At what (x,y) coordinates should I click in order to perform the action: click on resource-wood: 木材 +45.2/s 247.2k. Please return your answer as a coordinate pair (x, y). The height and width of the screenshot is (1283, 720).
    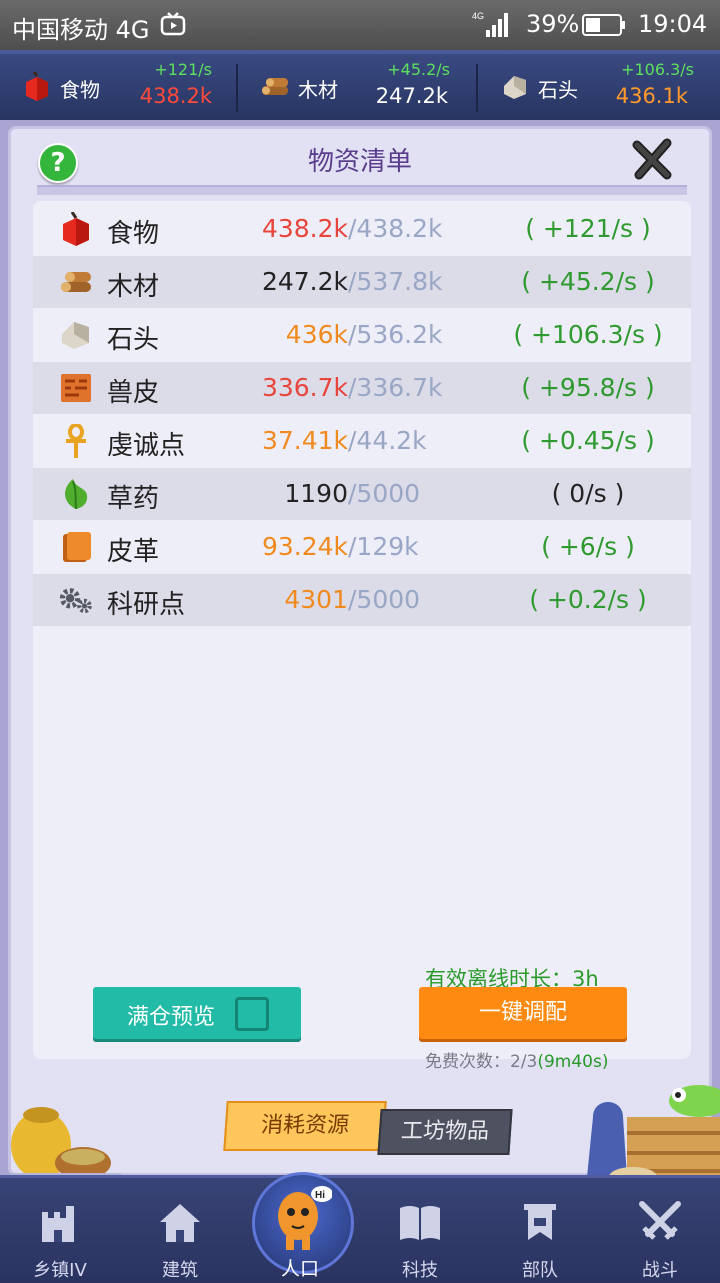
    Looking at the image, I should click on (360, 87).